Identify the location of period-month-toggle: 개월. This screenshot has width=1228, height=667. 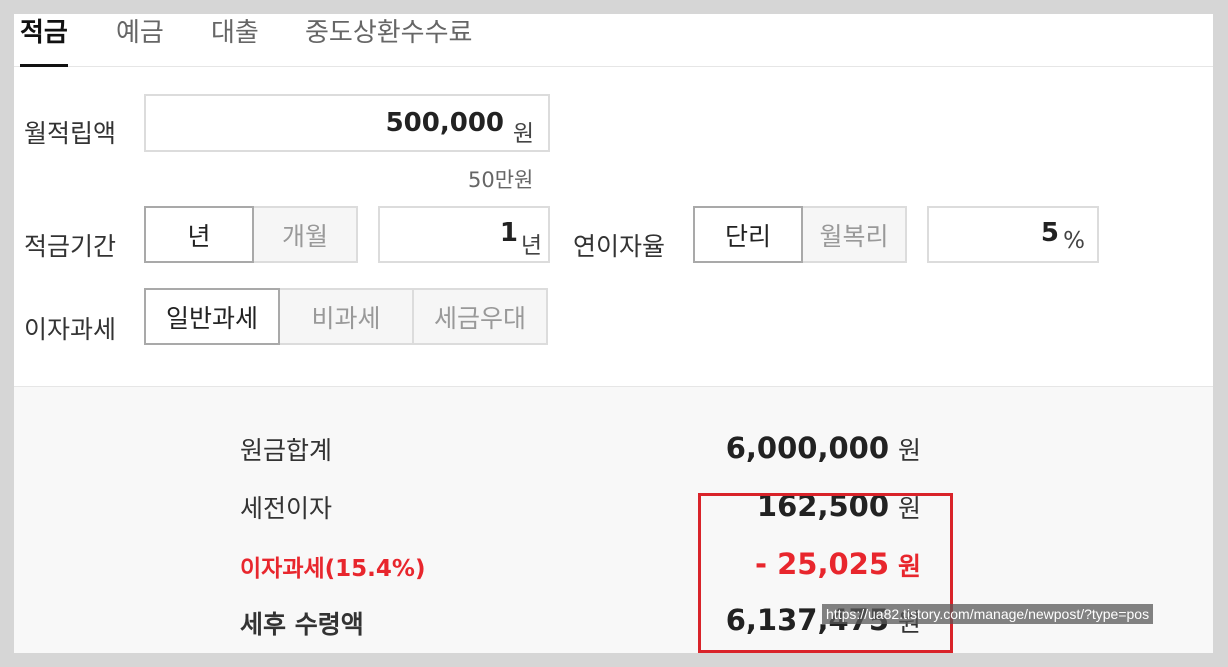
(305, 234).